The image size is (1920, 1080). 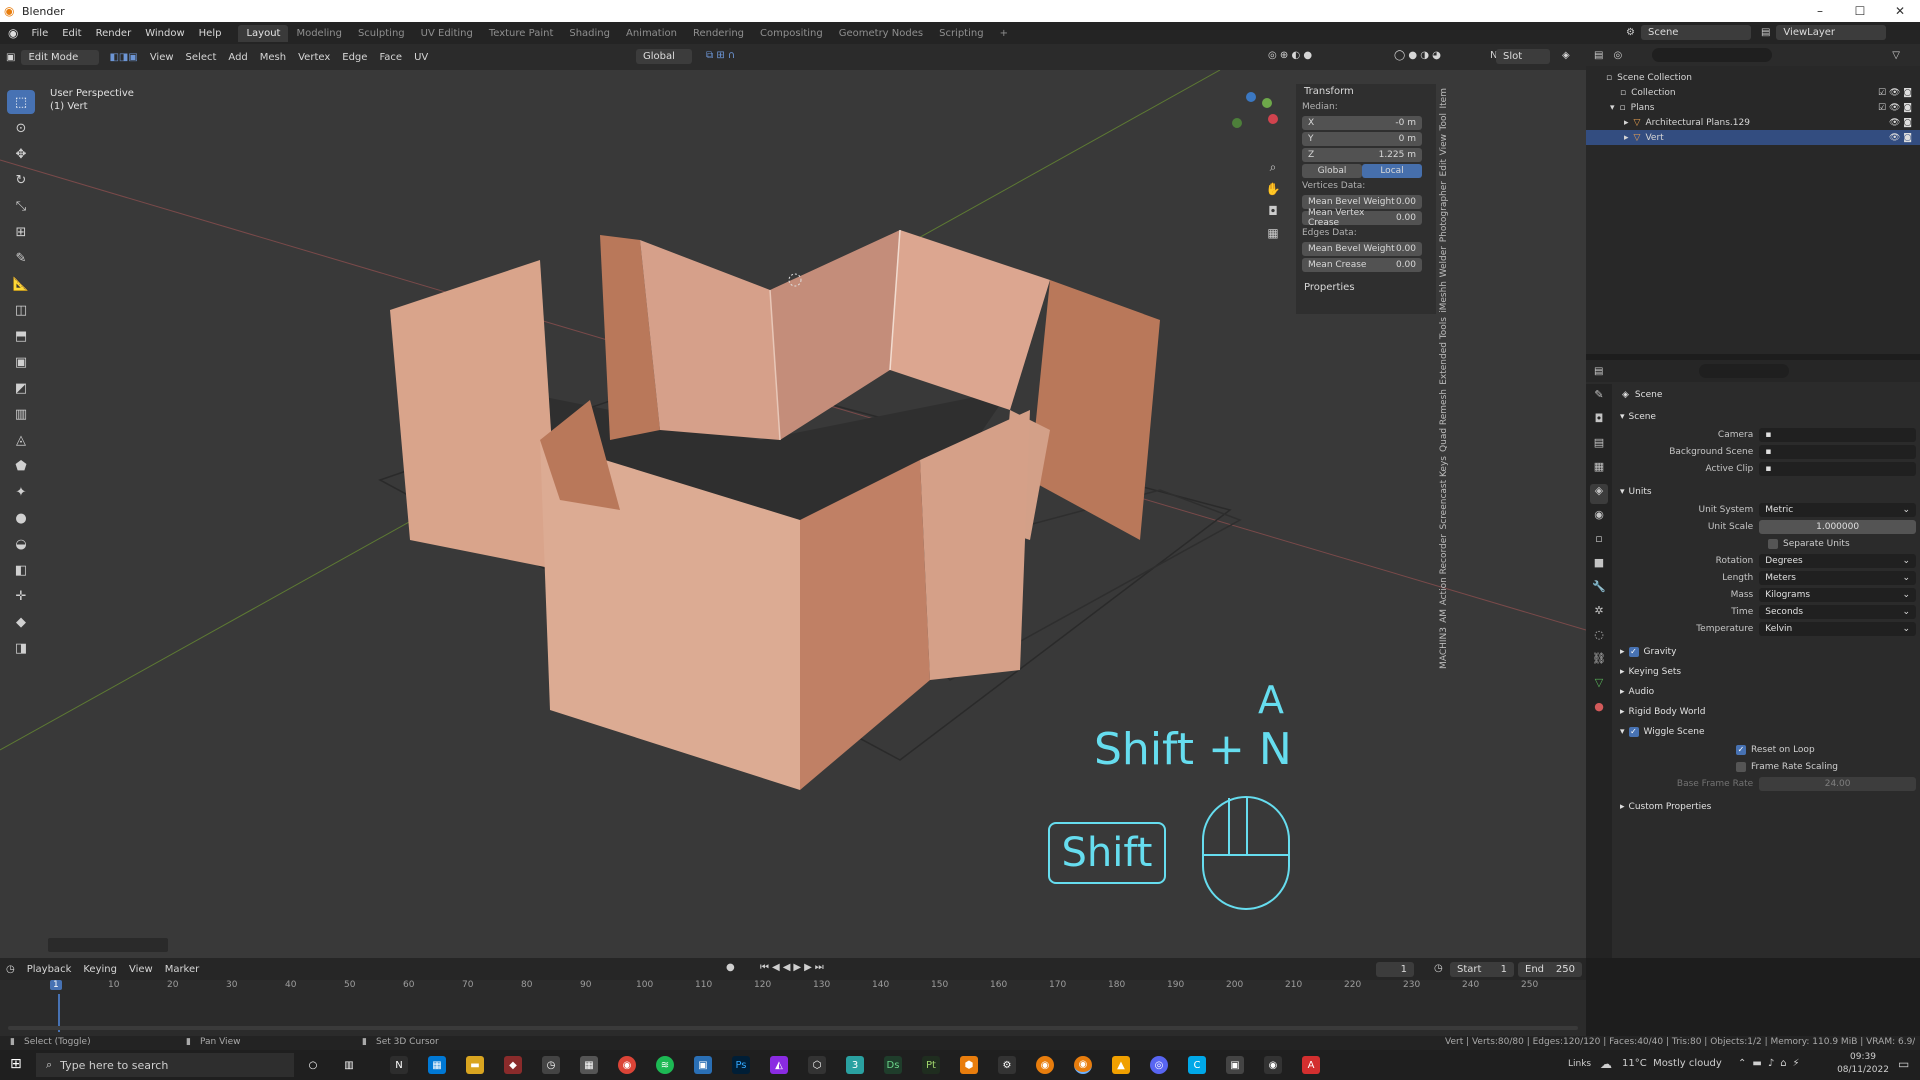 What do you see at coordinates (21, 362) in the screenshot?
I see `inset-tool: ▣` at bounding box center [21, 362].